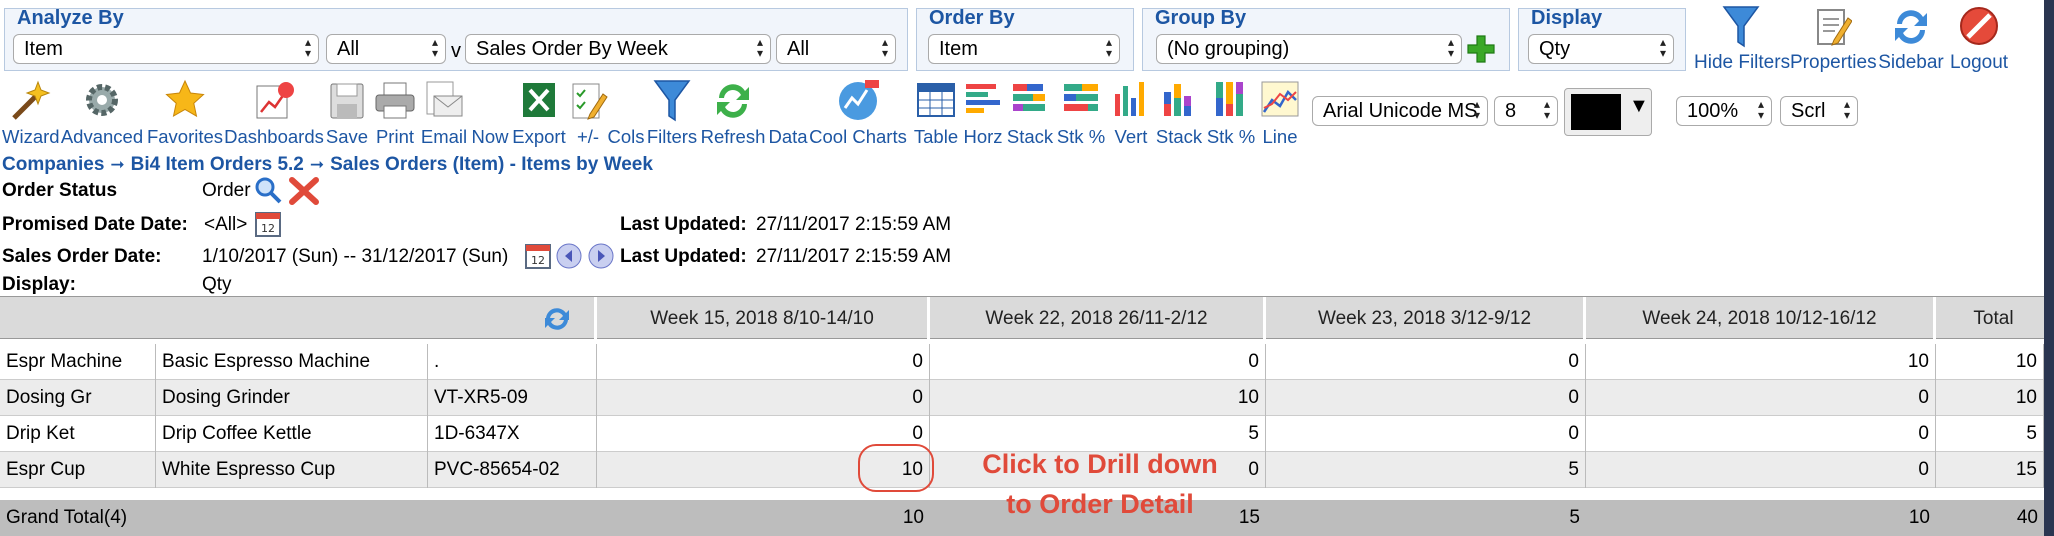 This screenshot has width=2054, height=536. What do you see at coordinates (601, 256) in the screenshot?
I see `next-period-icon` at bounding box center [601, 256].